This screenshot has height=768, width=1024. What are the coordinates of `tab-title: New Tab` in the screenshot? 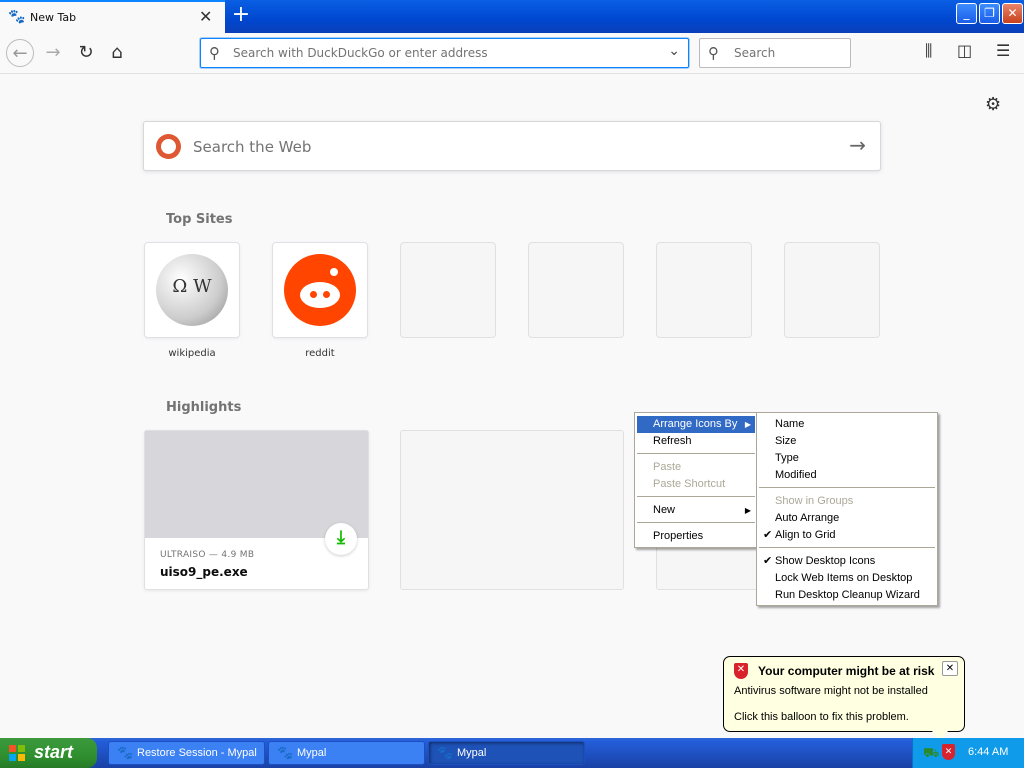 It's located at (53, 17).